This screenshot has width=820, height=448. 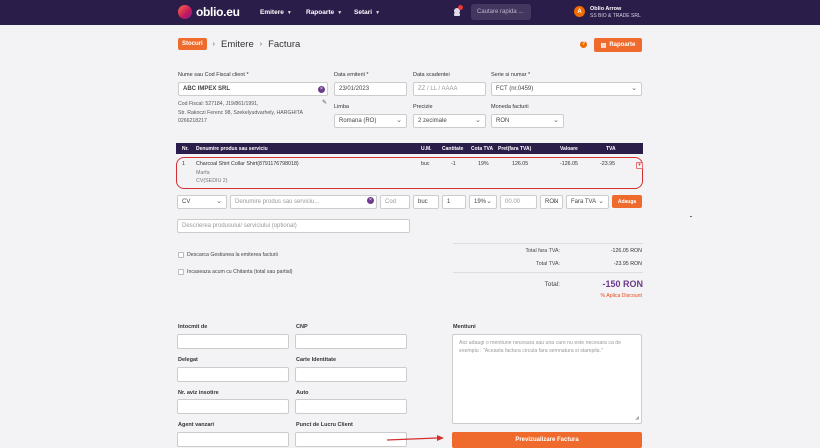 I want to click on vat-mode-select: Fara TVA, so click(x=587, y=202).